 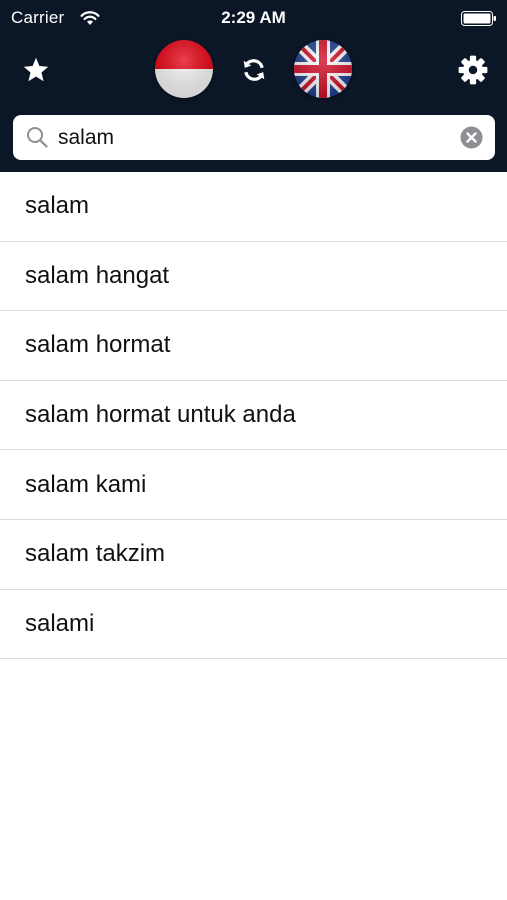 I want to click on uk-flag-icon, so click(x=323, y=69).